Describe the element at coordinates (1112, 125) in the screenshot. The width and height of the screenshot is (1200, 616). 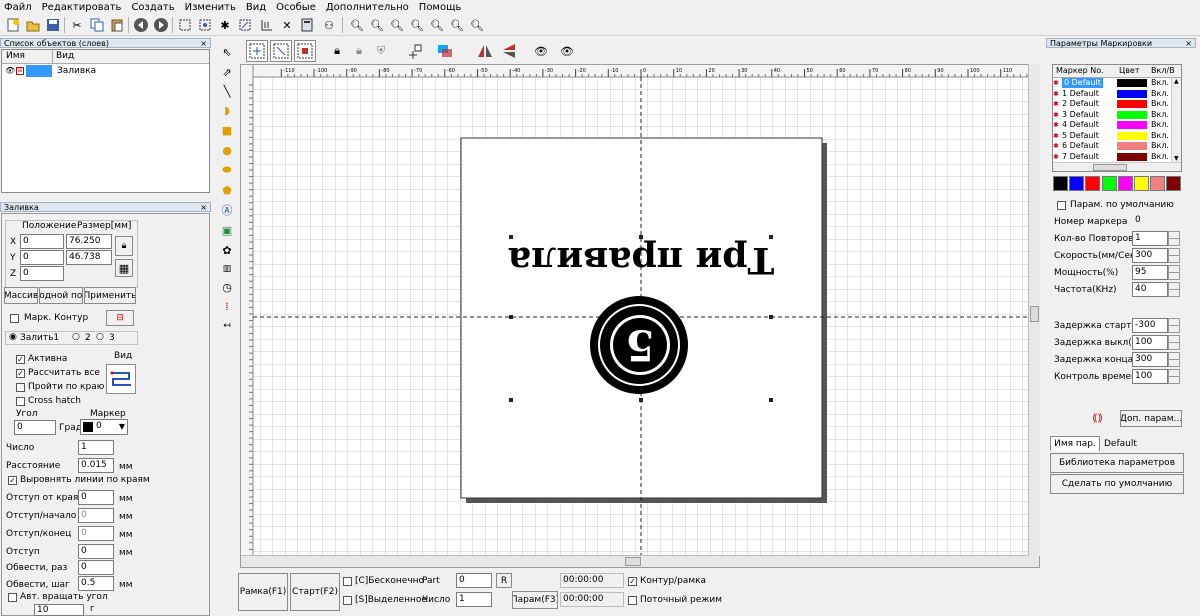
I see `marker-row: ✱ 4 Default Вкл.` at that location.